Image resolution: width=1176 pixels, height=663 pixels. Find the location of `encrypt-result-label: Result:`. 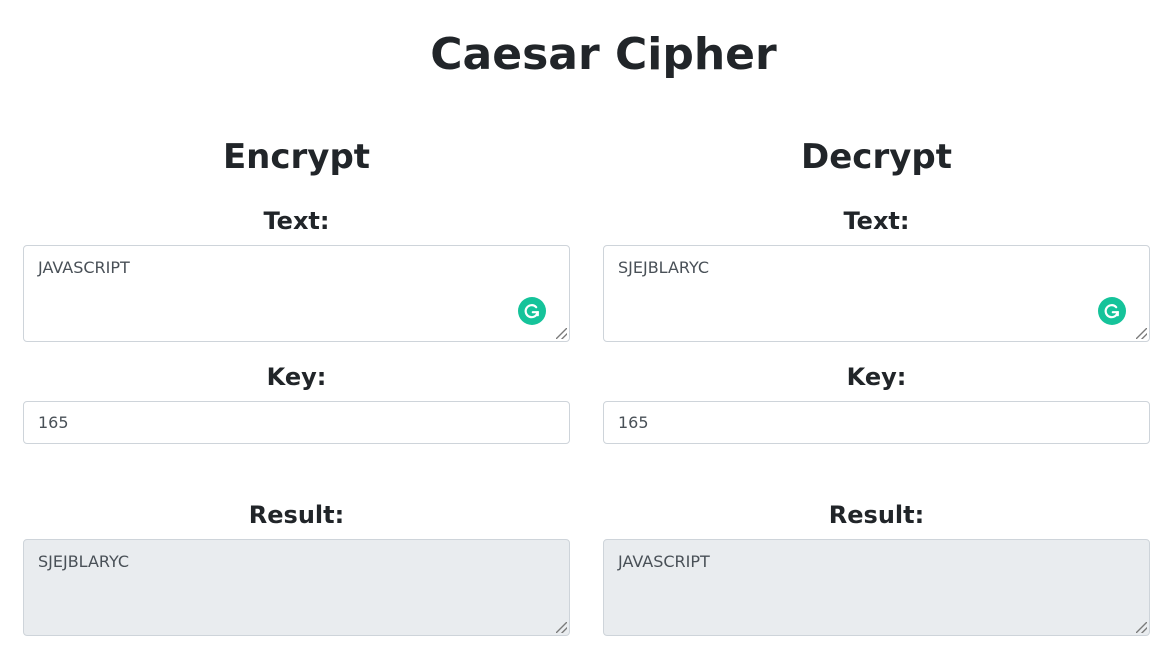

encrypt-result-label: Result: is located at coordinates (296, 515).